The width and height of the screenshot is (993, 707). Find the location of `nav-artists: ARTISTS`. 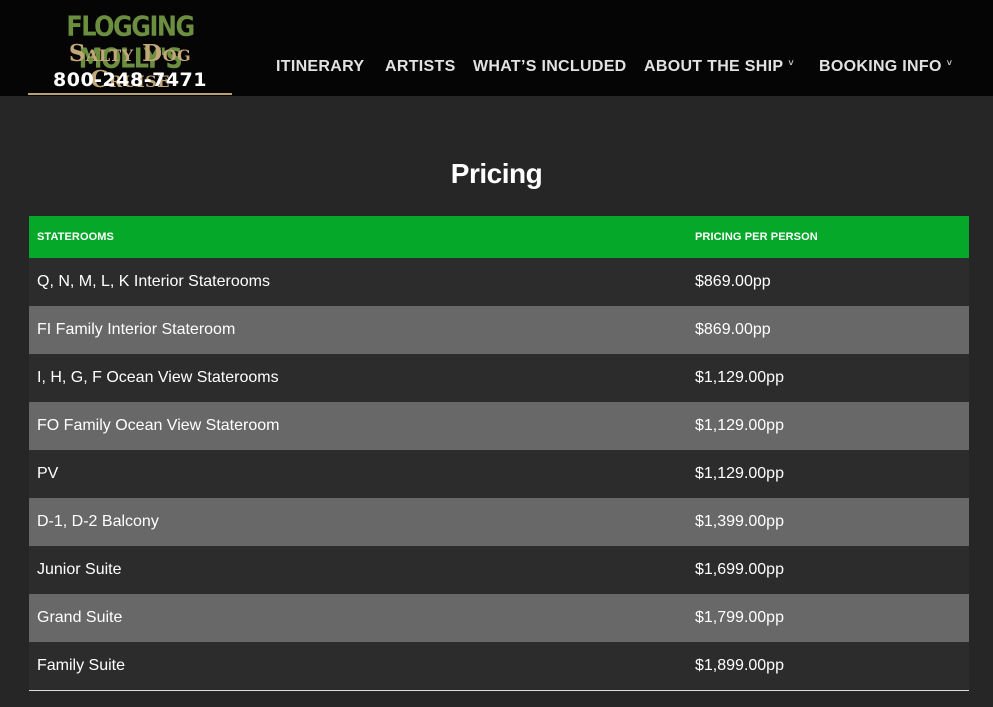

nav-artists: ARTISTS is located at coordinates (420, 67).